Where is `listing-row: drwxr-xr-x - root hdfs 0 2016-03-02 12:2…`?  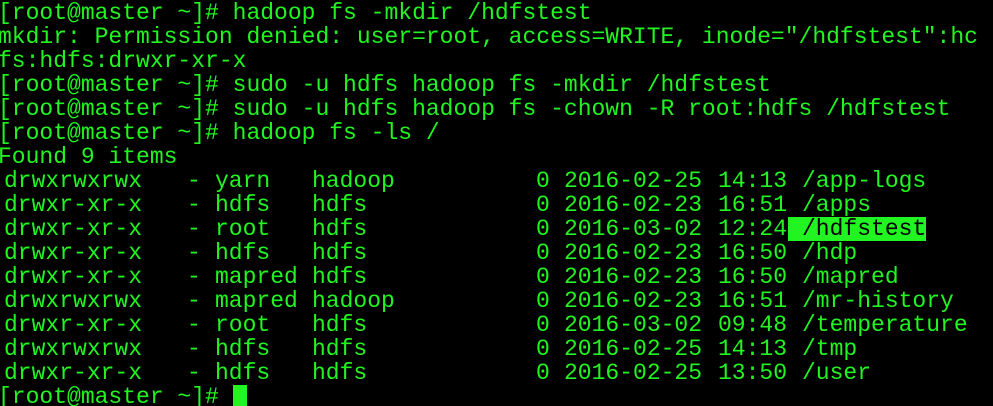 listing-row: drwxr-xr-x - root hdfs 0 2016-03-02 12:2… is located at coordinates (496, 229).